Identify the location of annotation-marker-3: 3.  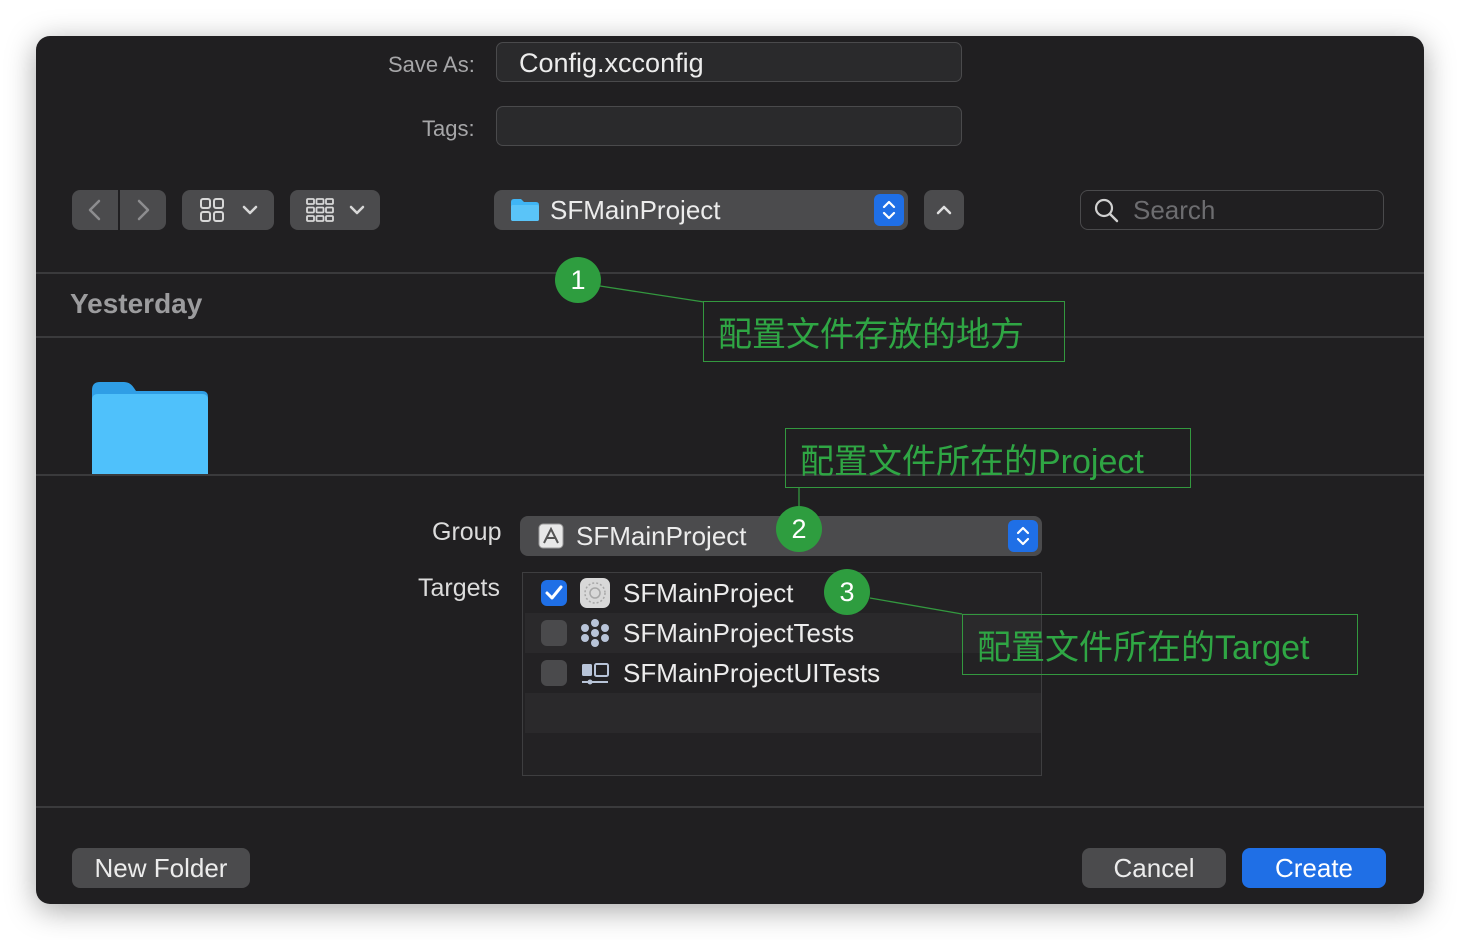
(847, 592).